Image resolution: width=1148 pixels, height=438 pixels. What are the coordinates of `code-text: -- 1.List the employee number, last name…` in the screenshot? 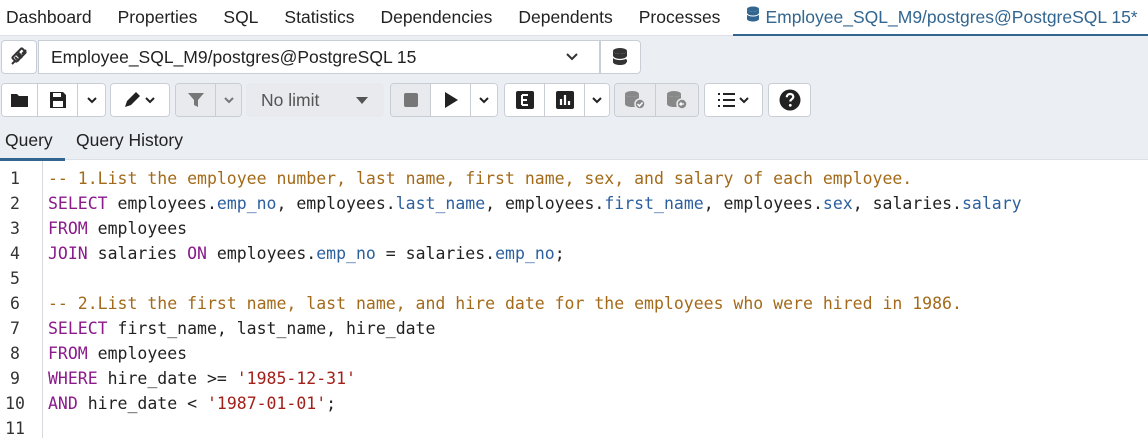 It's located at (480, 178).